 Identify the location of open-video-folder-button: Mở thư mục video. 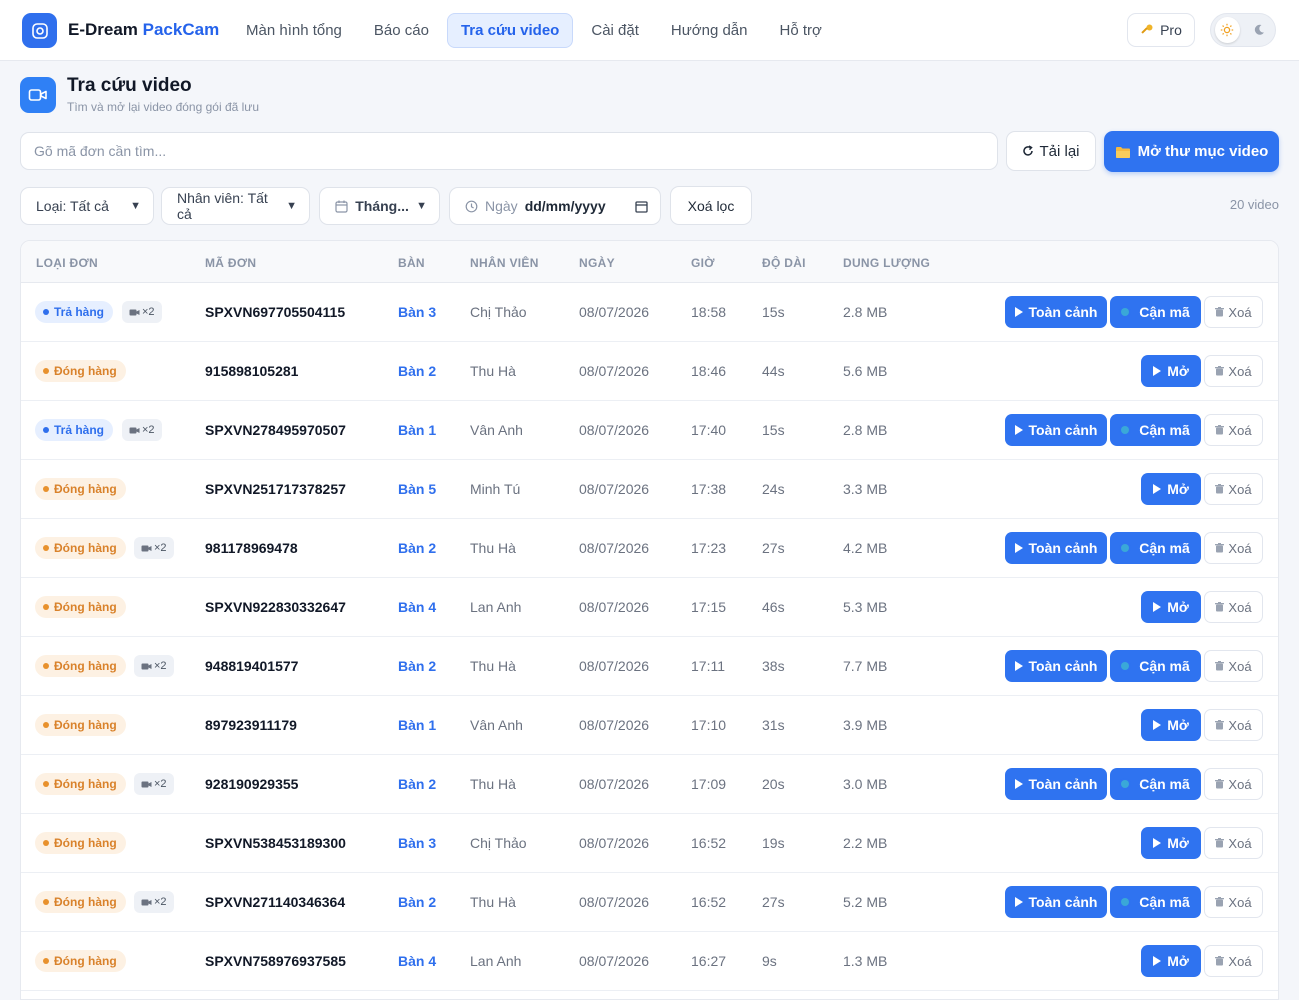
(1191, 151).